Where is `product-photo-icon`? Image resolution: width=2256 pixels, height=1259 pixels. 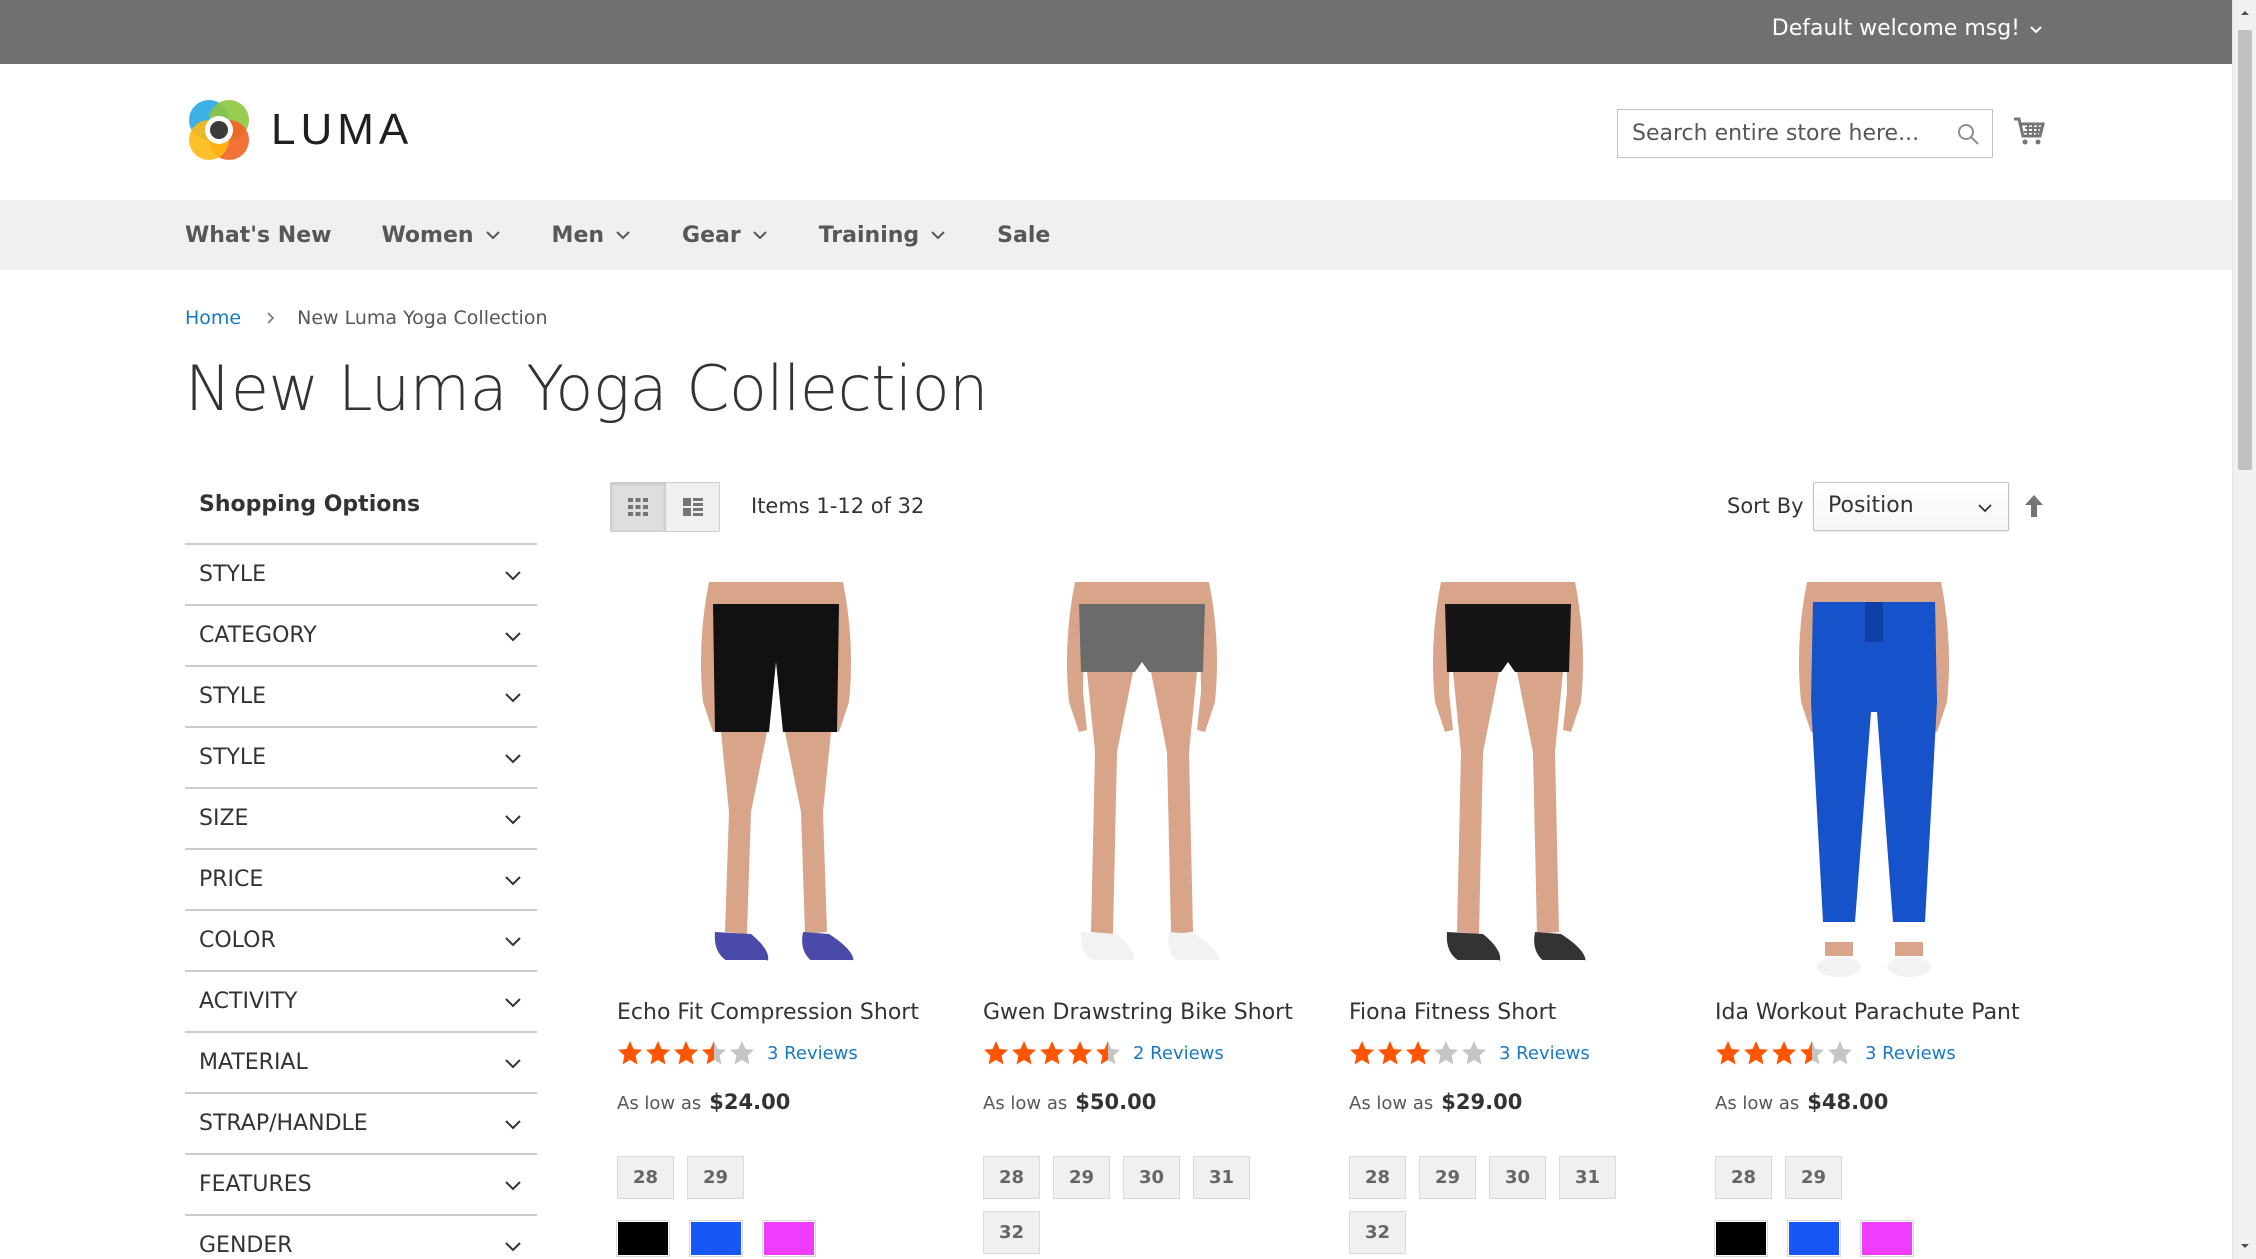
product-photo-icon is located at coordinates (1144, 774).